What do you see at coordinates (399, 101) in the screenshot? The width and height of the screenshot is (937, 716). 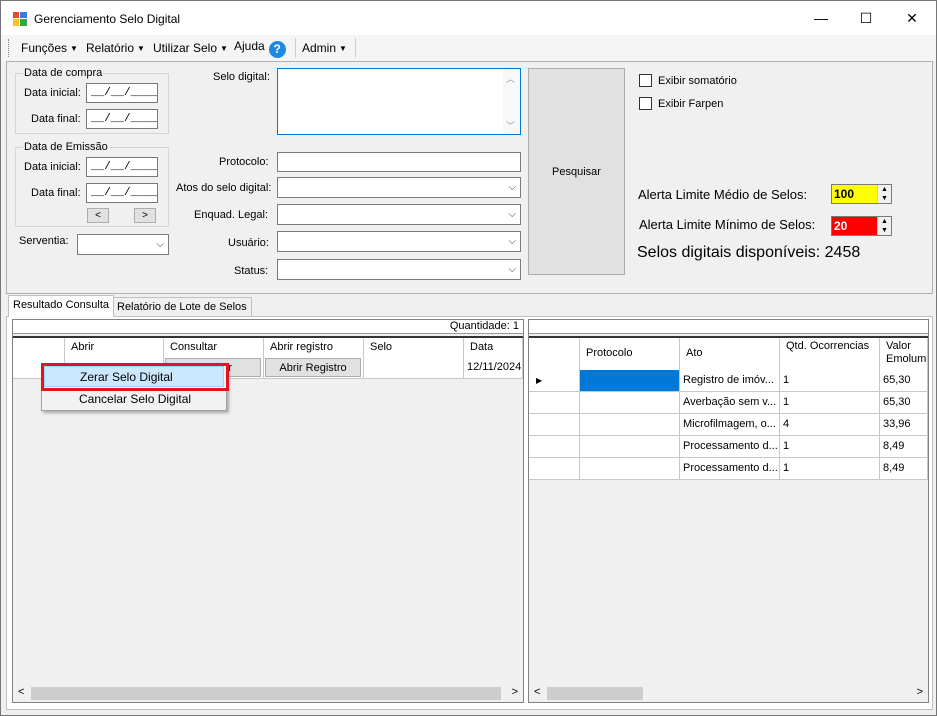 I see `selo-digital-textarea: ︿ ﹀` at bounding box center [399, 101].